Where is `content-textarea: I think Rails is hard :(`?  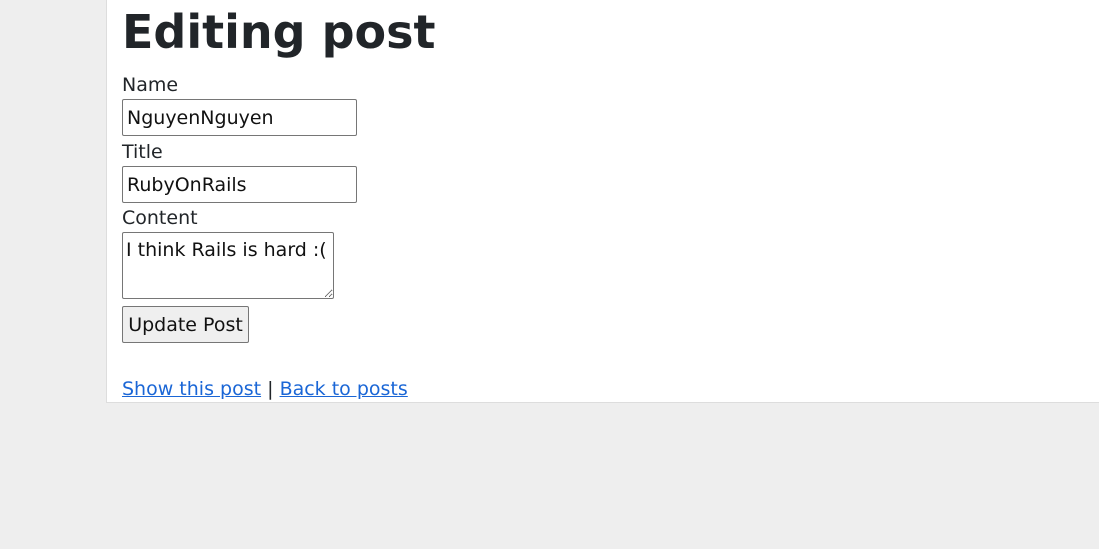 content-textarea: I think Rails is hard :( is located at coordinates (228, 265).